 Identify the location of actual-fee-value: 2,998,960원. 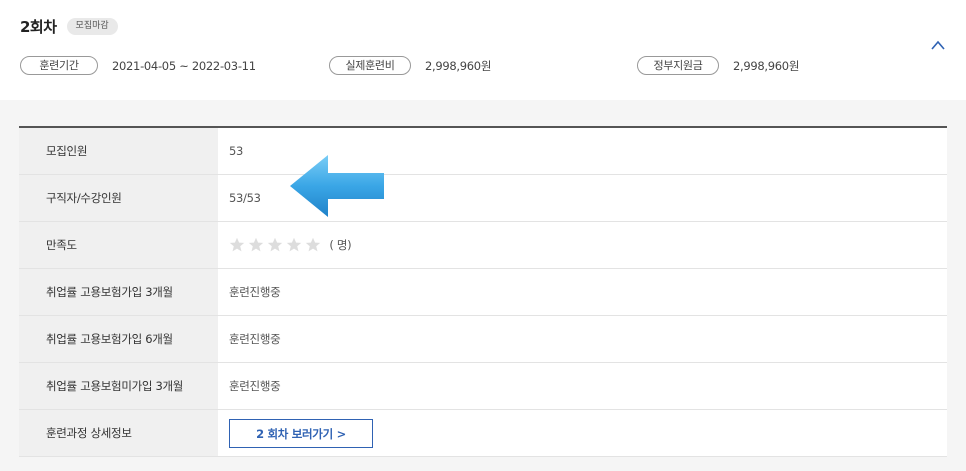
(458, 65).